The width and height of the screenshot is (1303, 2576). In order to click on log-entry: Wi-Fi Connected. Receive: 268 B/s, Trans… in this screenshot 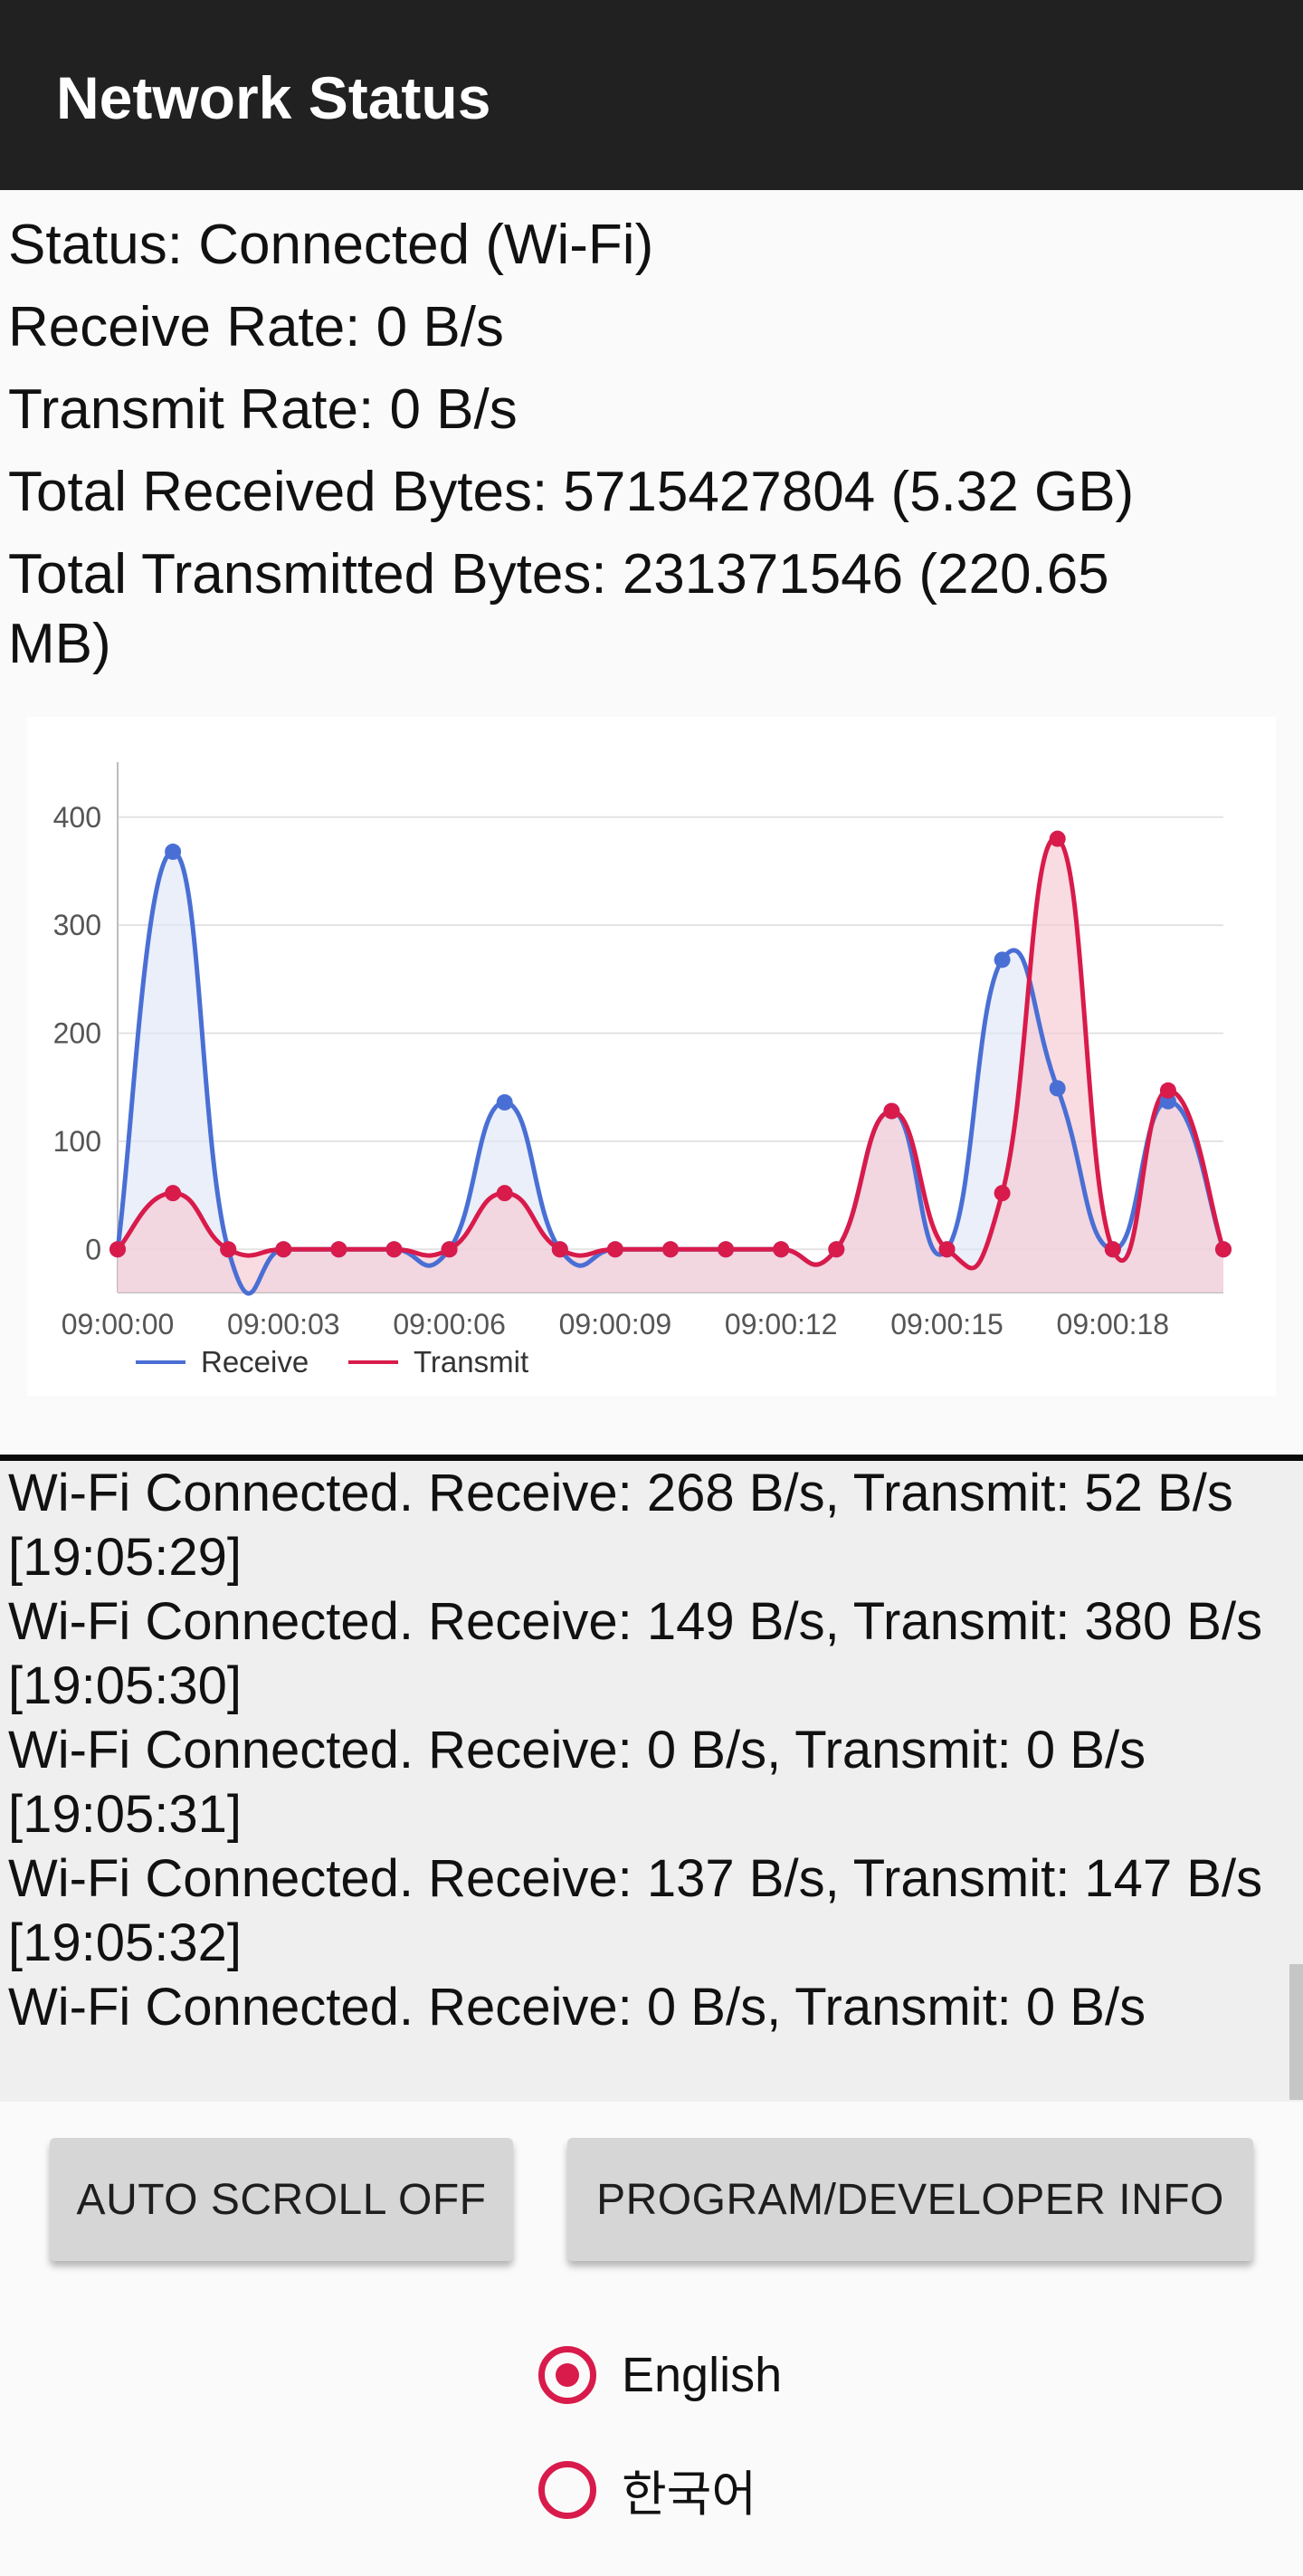, I will do `click(620, 1493)`.